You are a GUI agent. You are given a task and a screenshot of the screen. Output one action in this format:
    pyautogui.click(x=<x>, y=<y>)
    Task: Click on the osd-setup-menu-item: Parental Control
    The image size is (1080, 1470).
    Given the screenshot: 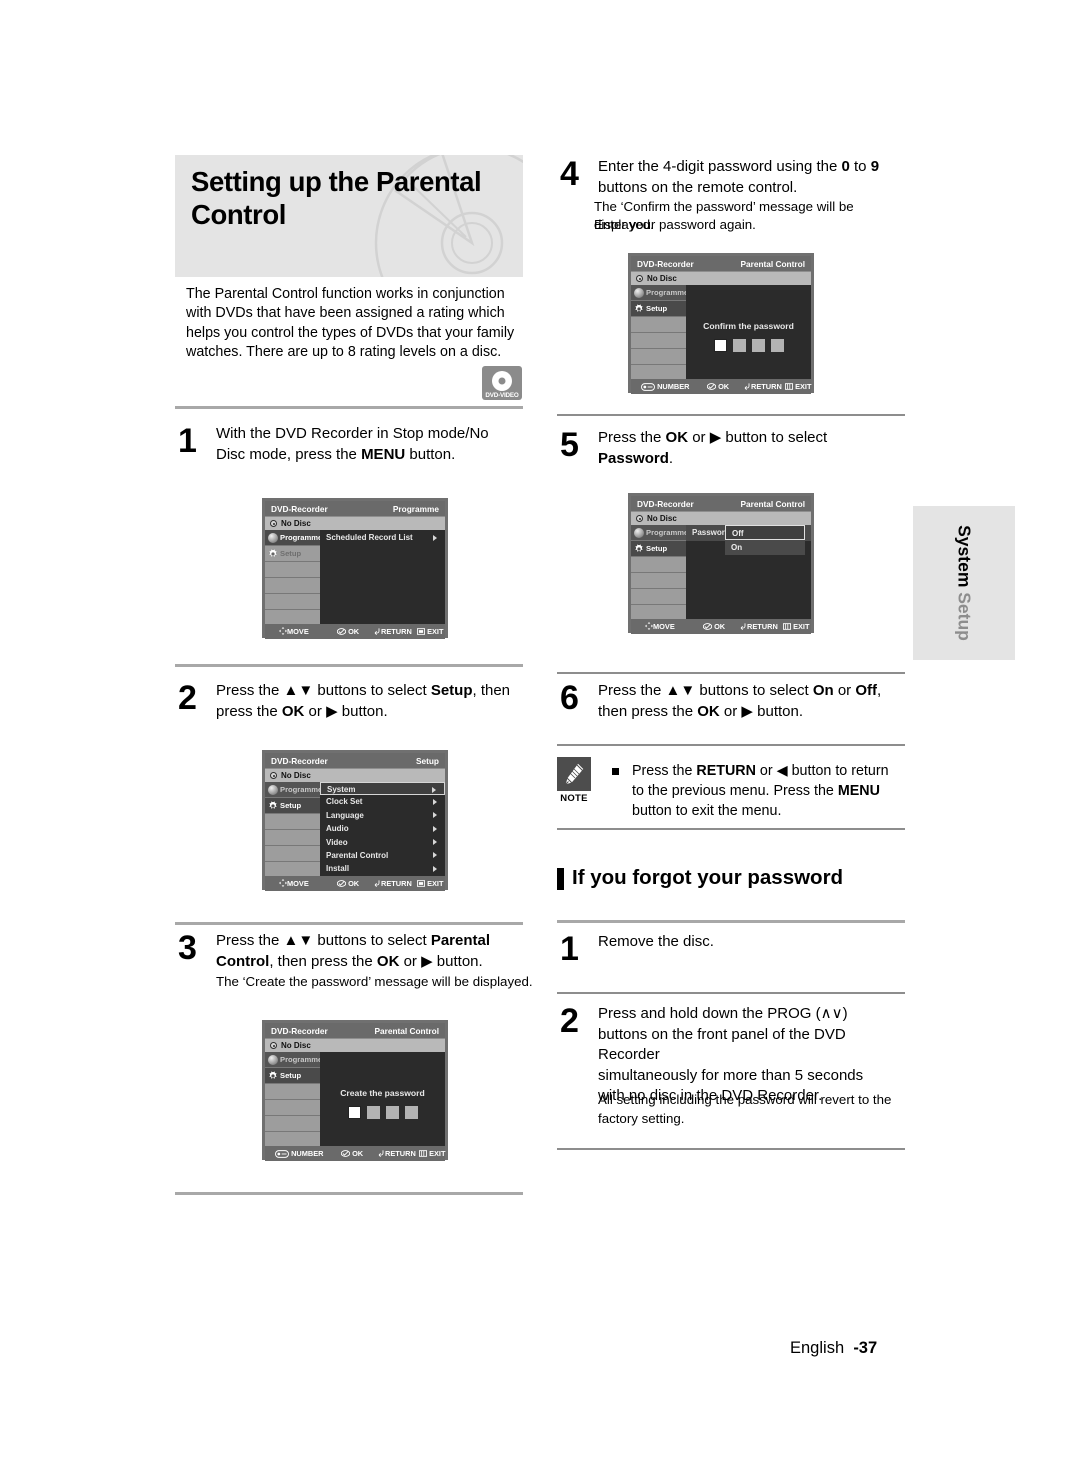 What is the action you would take?
    pyautogui.click(x=382, y=855)
    